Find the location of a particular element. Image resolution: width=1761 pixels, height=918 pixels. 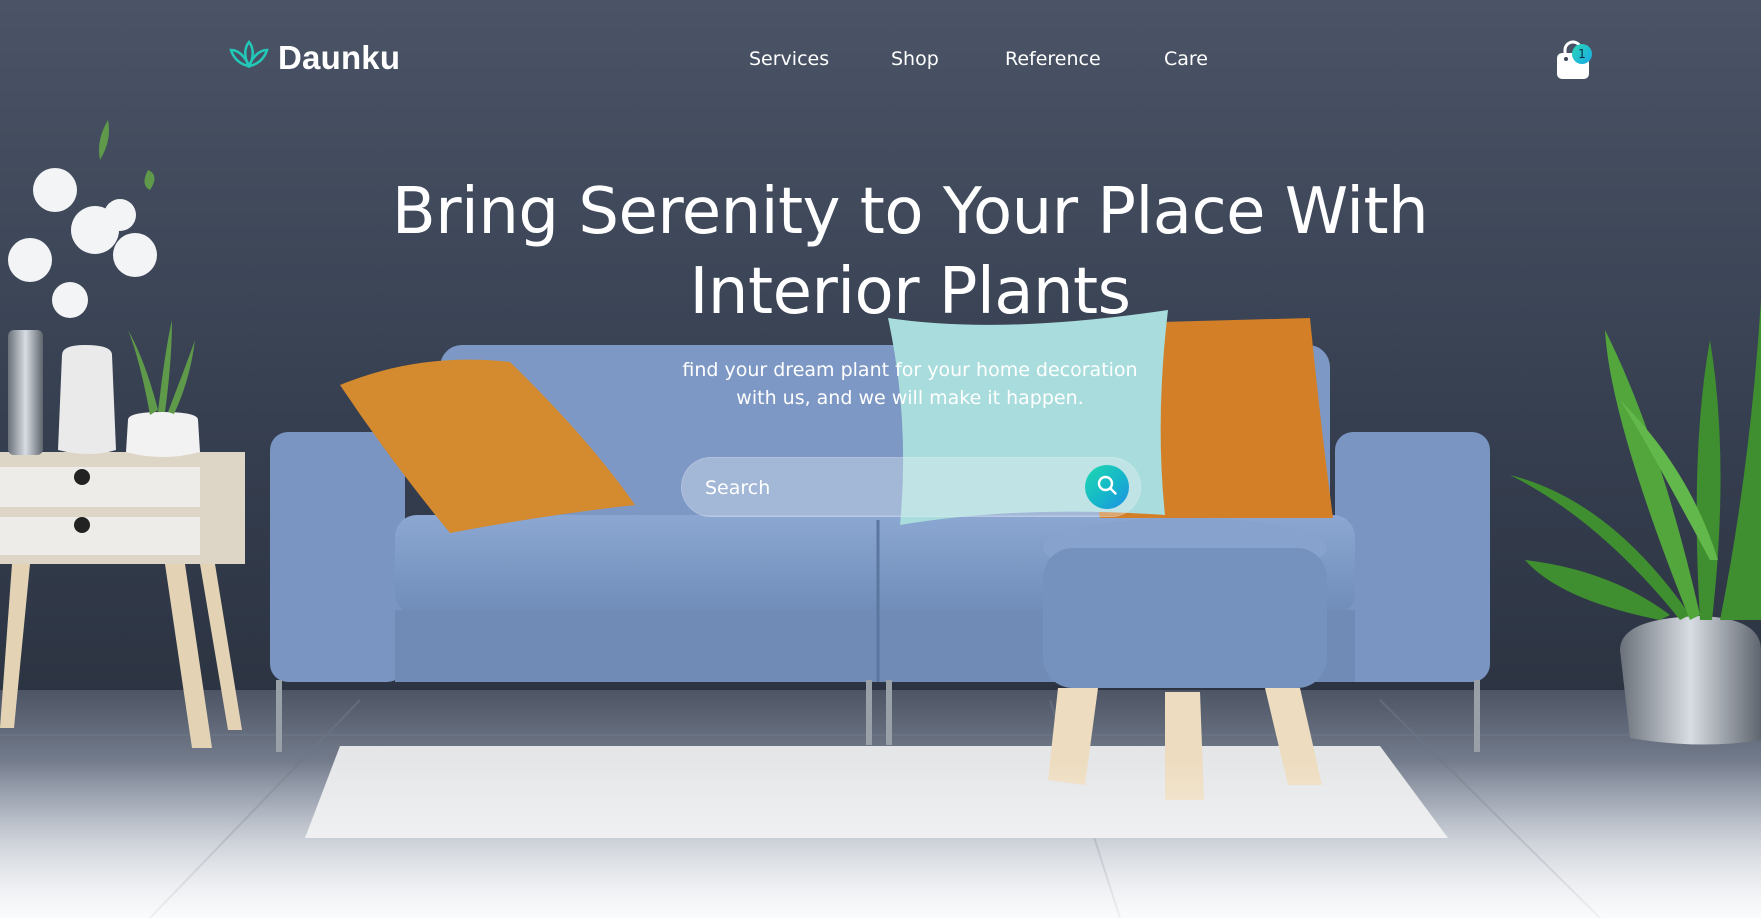

brand-name: Daunku is located at coordinates (339, 57).